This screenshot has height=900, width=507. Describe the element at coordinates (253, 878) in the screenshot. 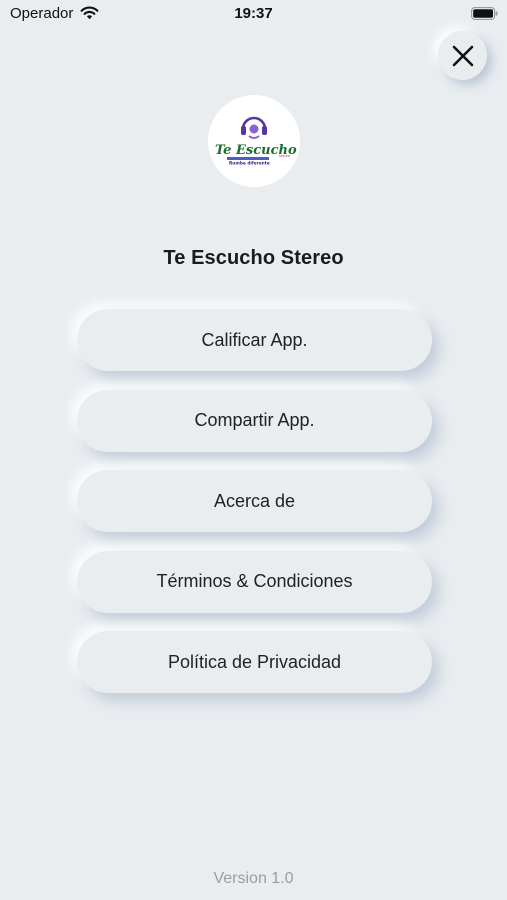

I see `version-label: Version 1.0` at that location.